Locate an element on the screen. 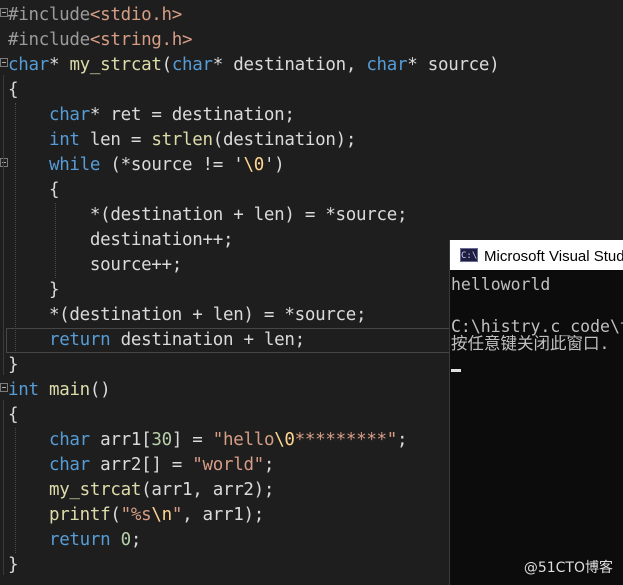 The height and width of the screenshot is (585, 623). code-token: (arr1, arr2); is located at coordinates (208, 490).